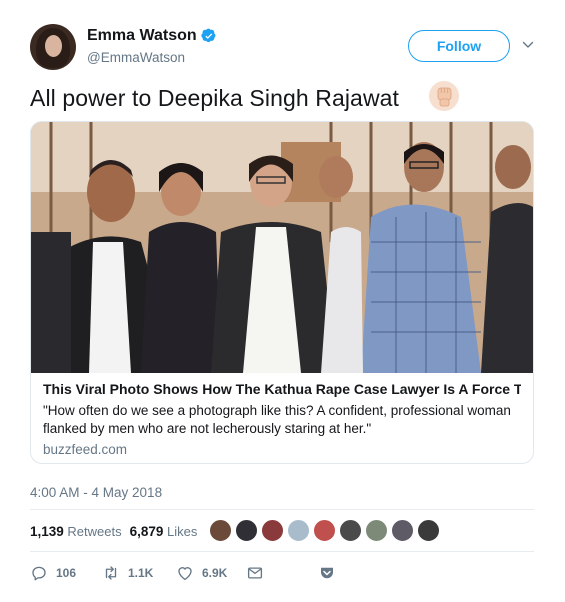  I want to click on like-count: 6.9K, so click(215, 573).